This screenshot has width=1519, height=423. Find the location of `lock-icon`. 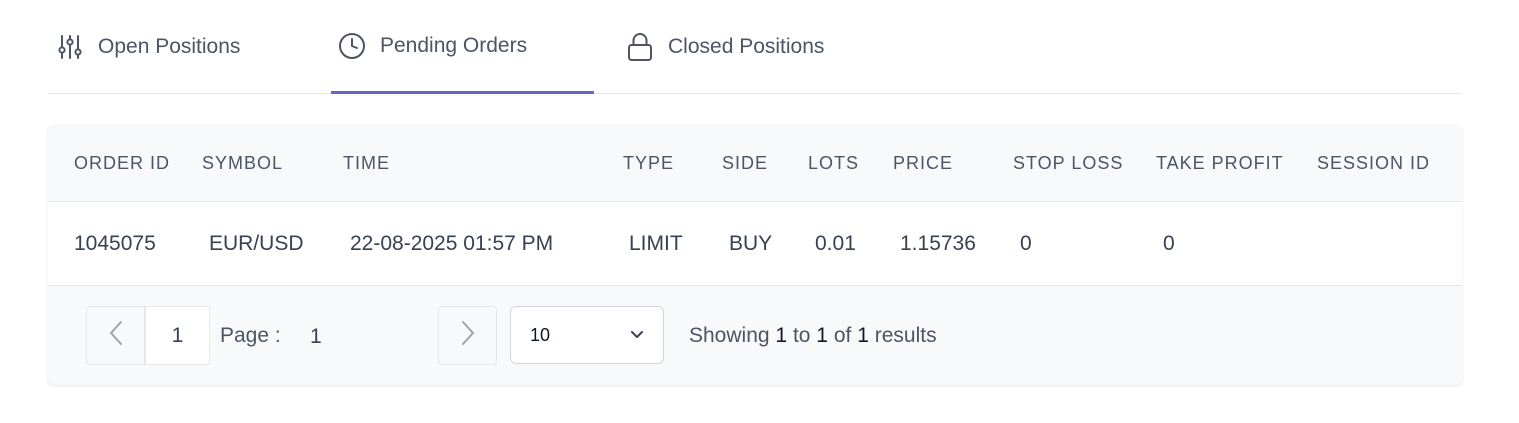

lock-icon is located at coordinates (640, 47).